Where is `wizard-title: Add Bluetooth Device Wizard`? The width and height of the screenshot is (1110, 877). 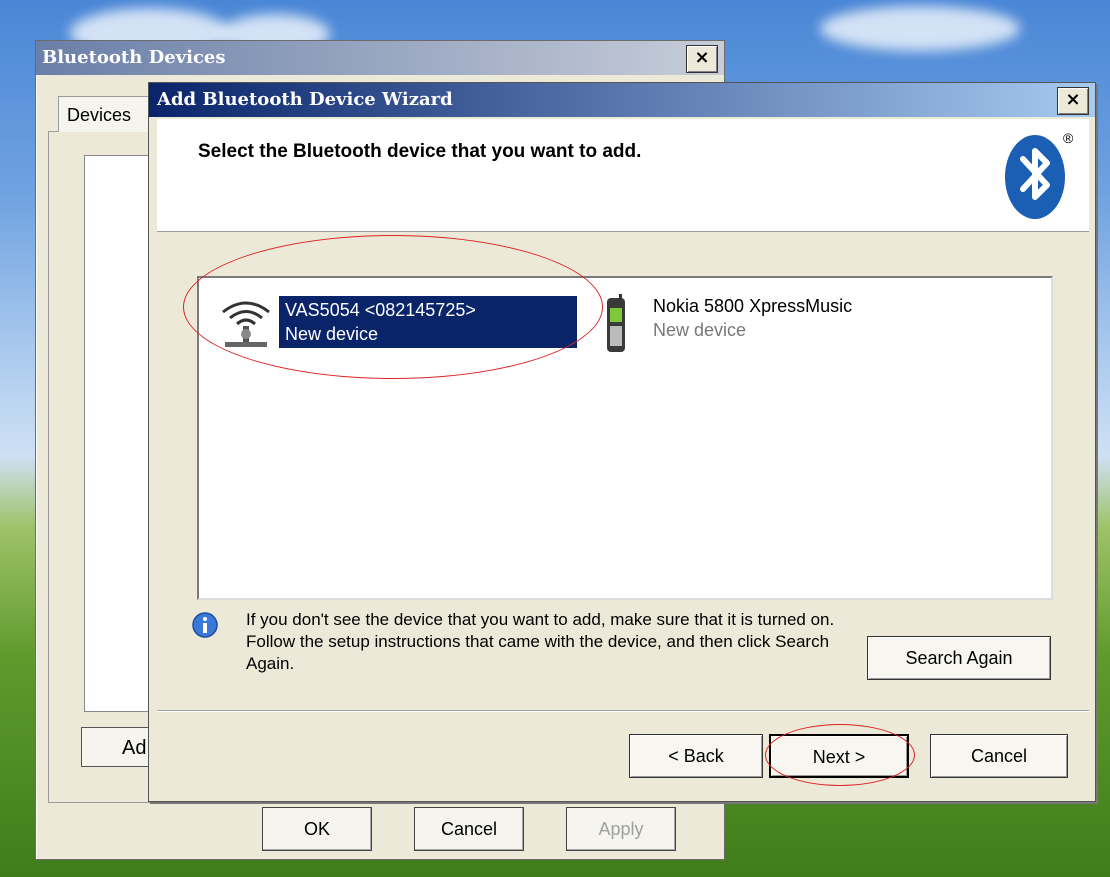
wizard-title: Add Bluetooth Device Wizard is located at coordinates (622, 100).